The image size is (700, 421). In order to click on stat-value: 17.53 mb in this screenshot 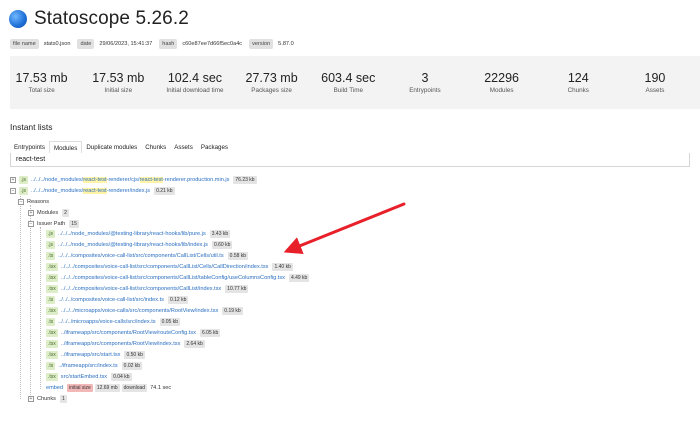, I will do `click(41, 78)`.